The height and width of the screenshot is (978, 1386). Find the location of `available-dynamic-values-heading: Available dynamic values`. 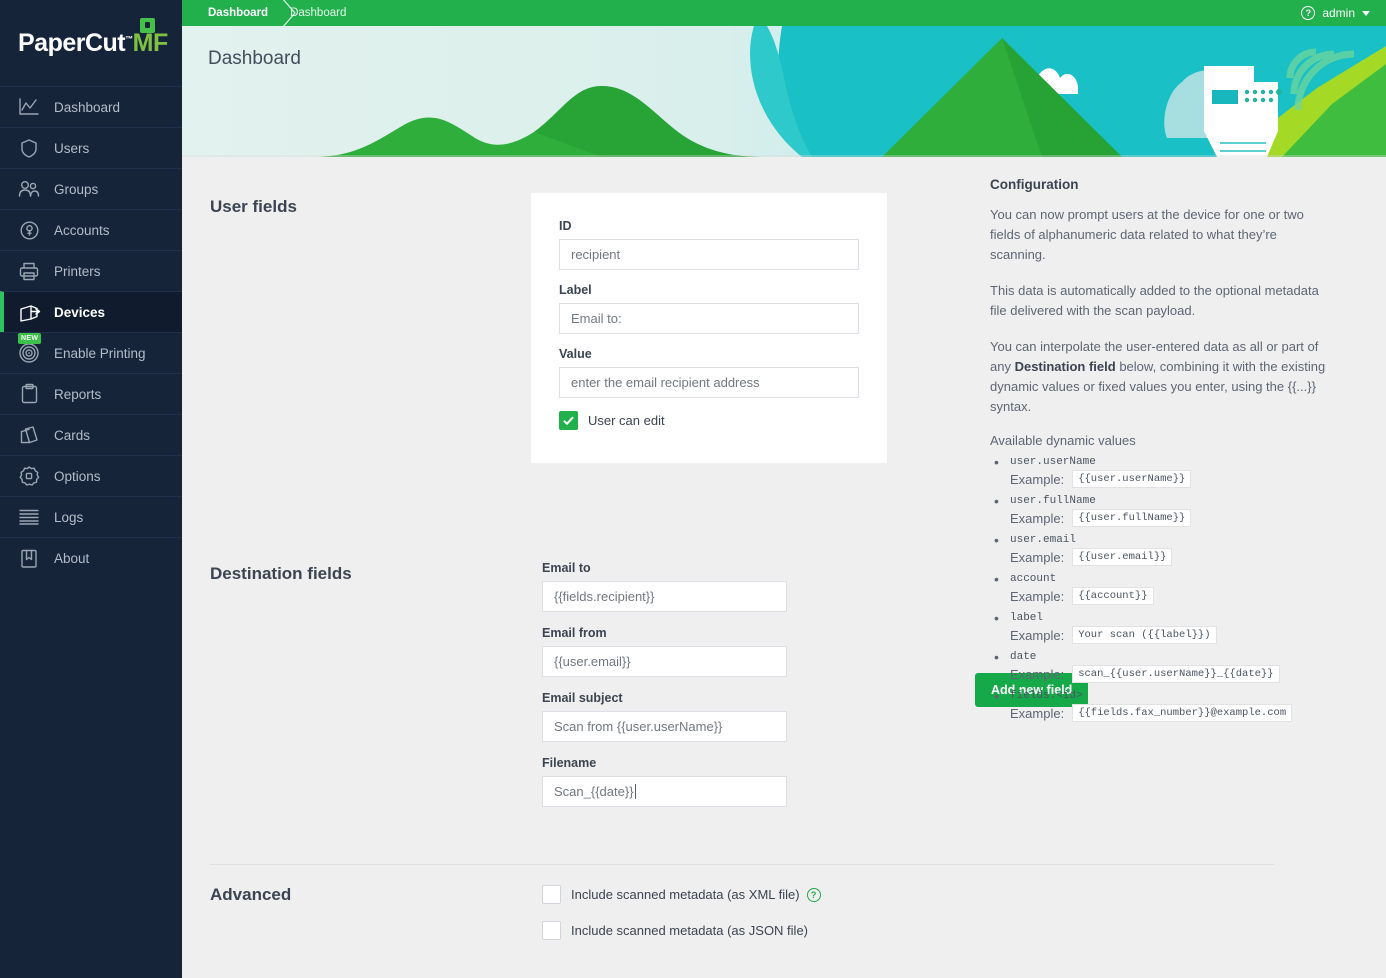

available-dynamic-values-heading: Available dynamic values is located at coordinates (1063, 440).